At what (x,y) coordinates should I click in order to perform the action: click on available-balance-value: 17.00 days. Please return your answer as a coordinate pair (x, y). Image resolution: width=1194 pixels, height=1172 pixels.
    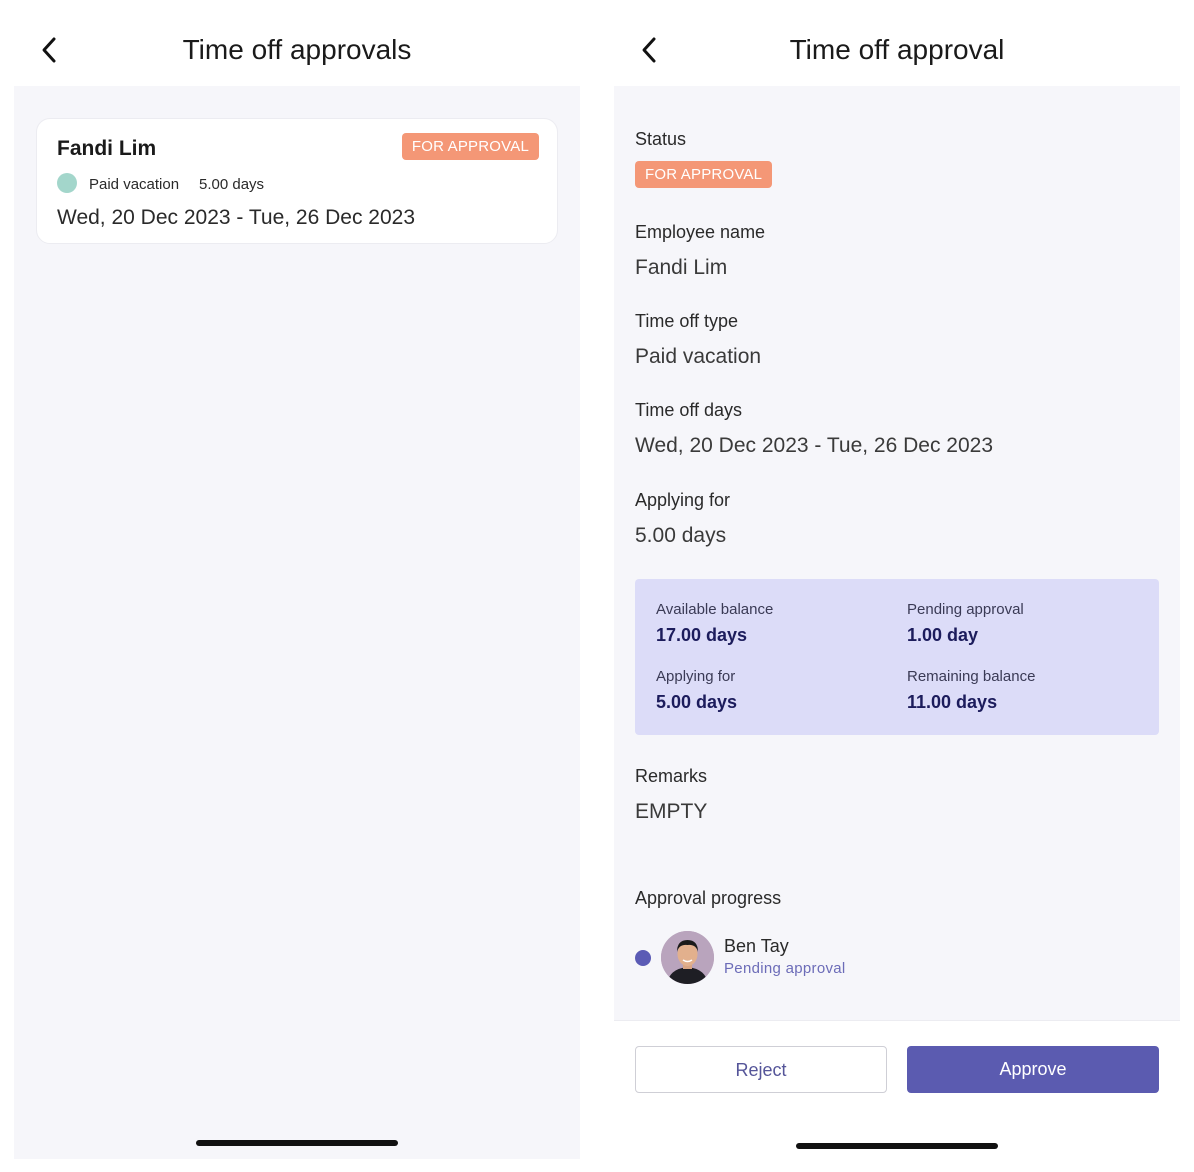
    Looking at the image, I should click on (702, 635).